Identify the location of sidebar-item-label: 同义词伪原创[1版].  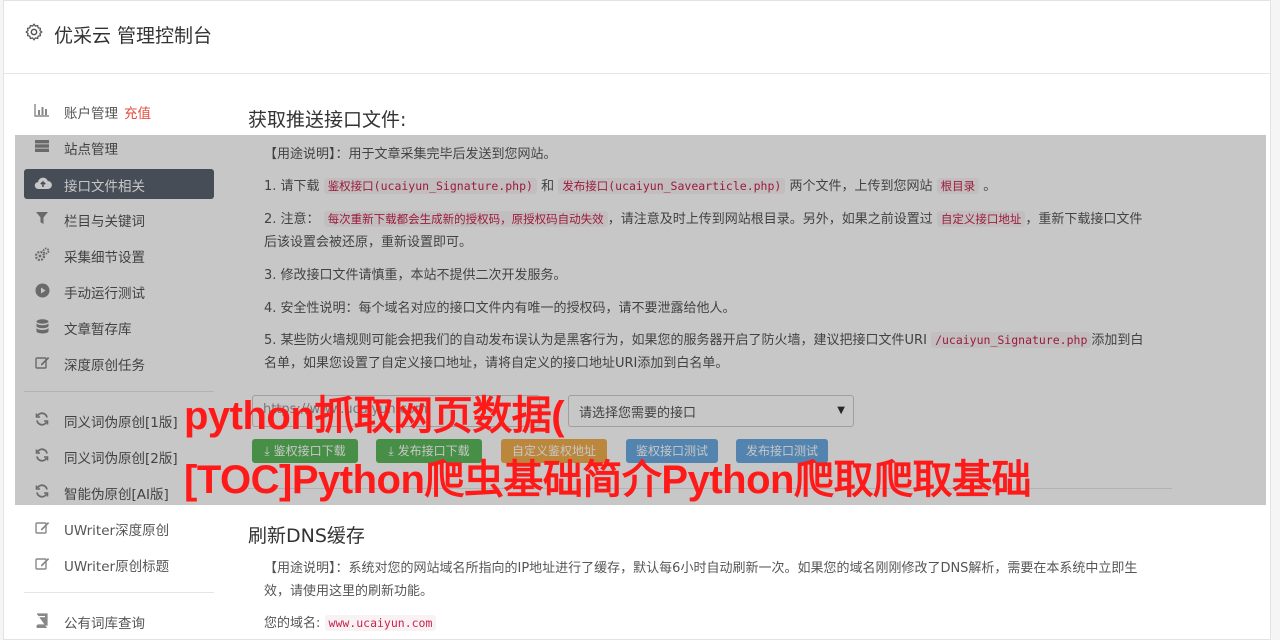
(121, 423).